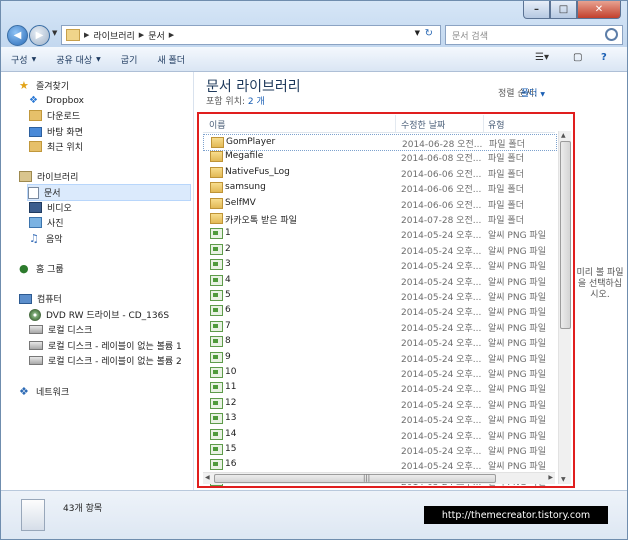  What do you see at coordinates (542, 94) in the screenshot?
I see `chevron-down-icon: ▼` at bounding box center [542, 94].